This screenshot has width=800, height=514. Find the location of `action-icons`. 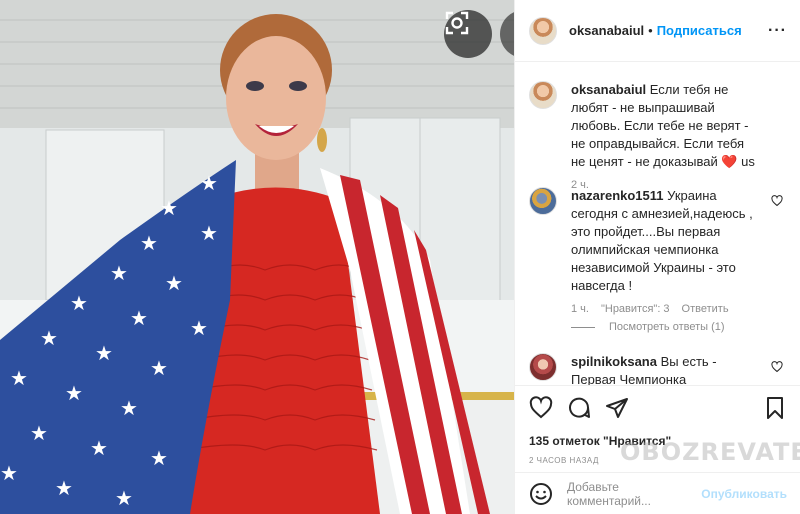

action-icons is located at coordinates (658, 408).